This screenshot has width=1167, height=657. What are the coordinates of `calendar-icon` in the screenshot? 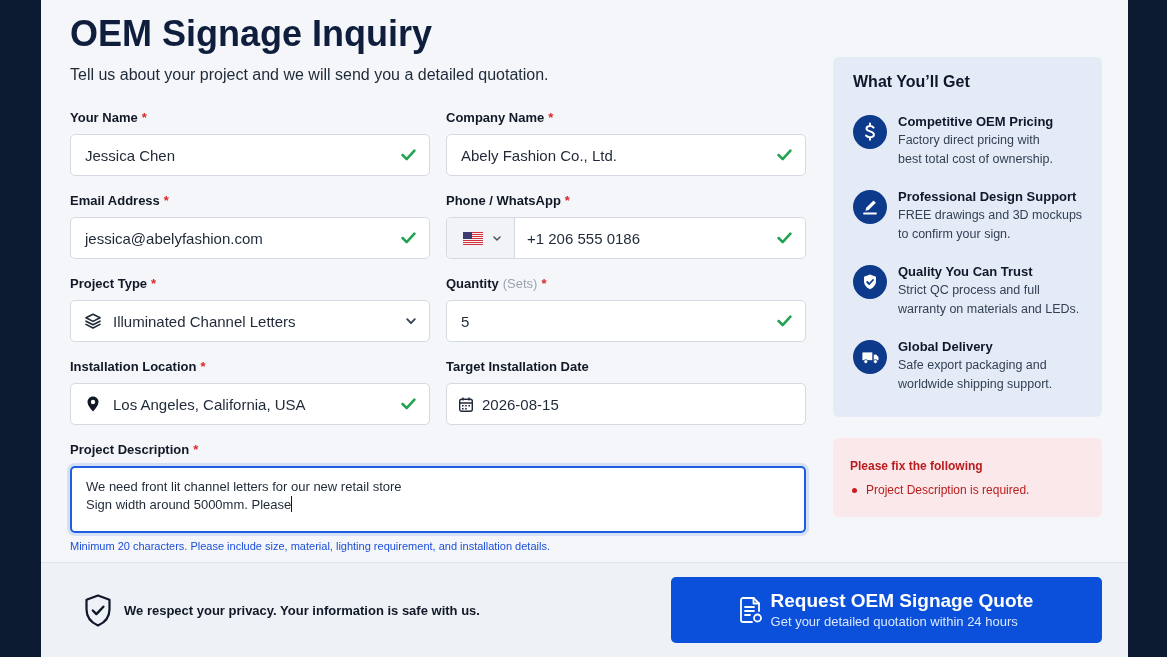 It's located at (466, 404).